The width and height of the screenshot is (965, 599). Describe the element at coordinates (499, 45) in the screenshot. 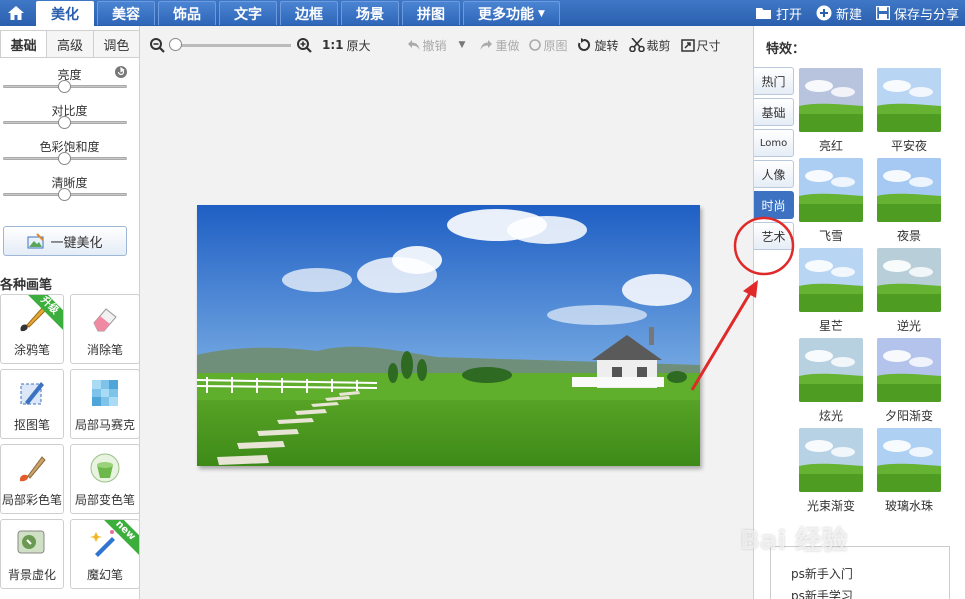

I see `redo-button: 重做` at that location.